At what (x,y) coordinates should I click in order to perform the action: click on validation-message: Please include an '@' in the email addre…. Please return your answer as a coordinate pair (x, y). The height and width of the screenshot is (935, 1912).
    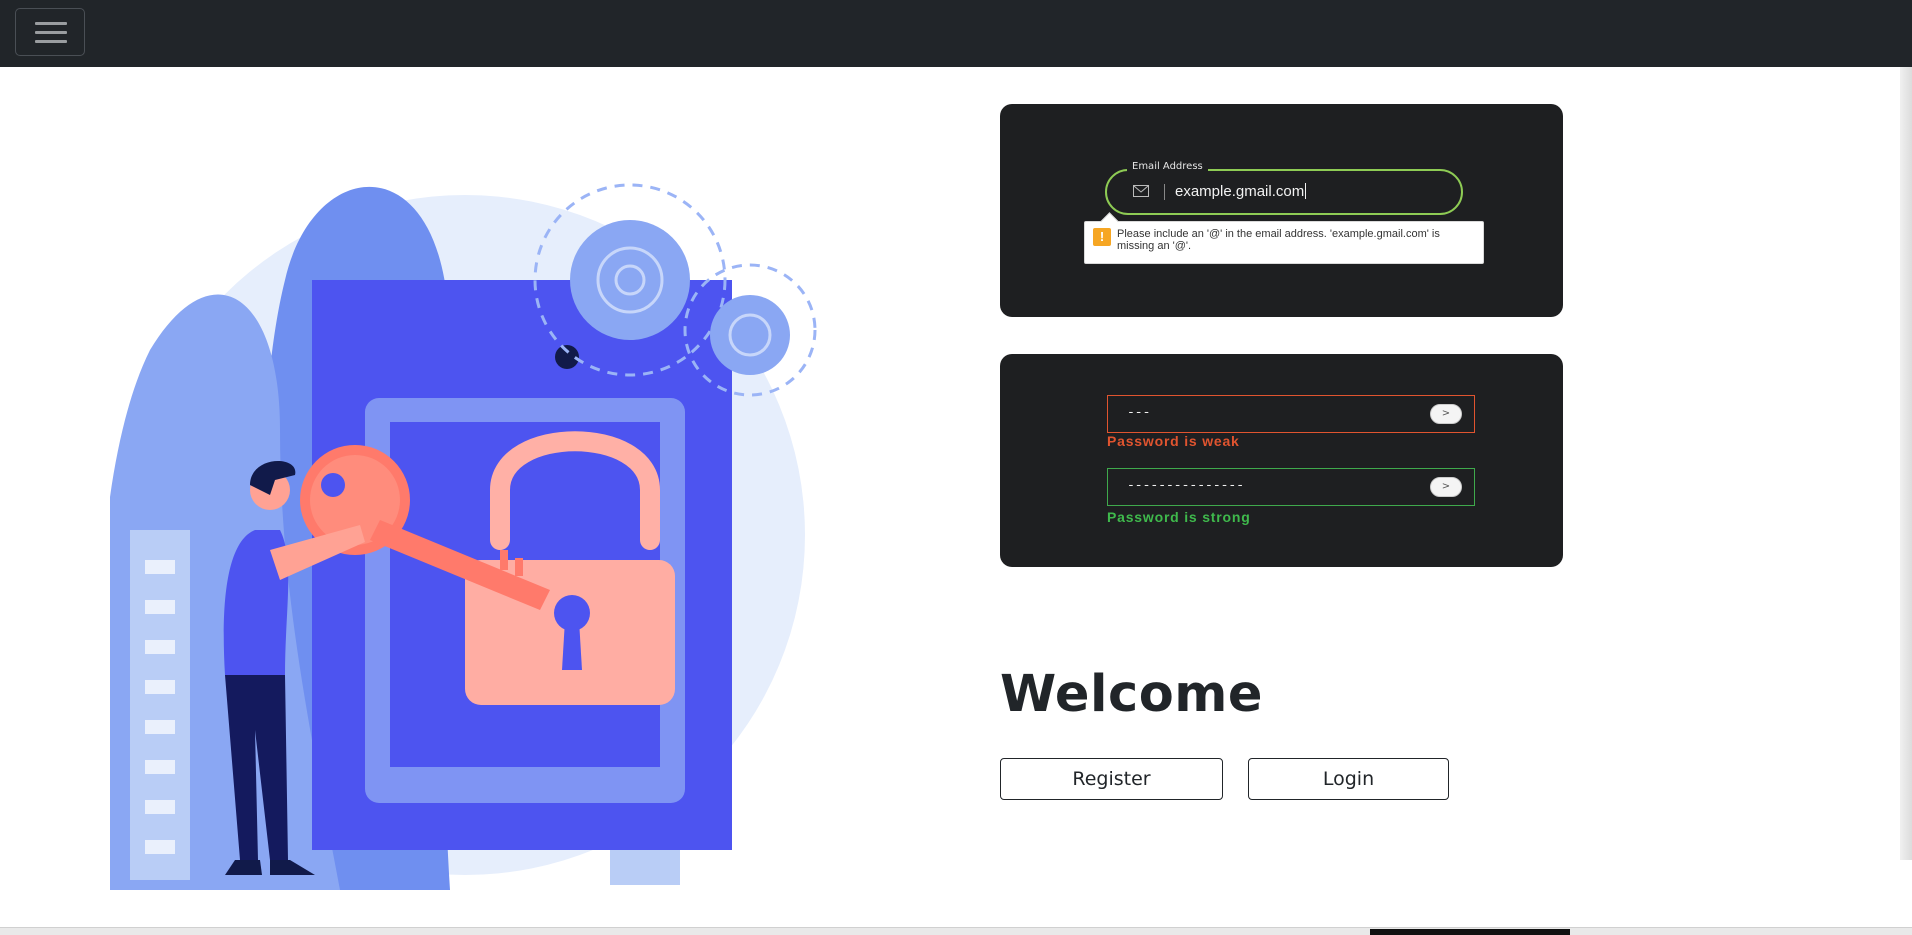
    Looking at the image, I should click on (1278, 240).